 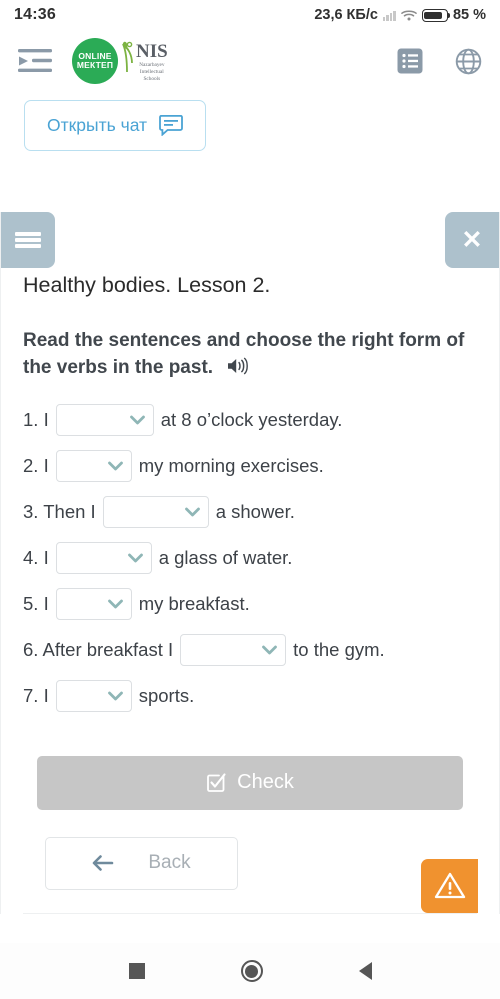 I want to click on question-prefix: 2. I, so click(x=36, y=466).